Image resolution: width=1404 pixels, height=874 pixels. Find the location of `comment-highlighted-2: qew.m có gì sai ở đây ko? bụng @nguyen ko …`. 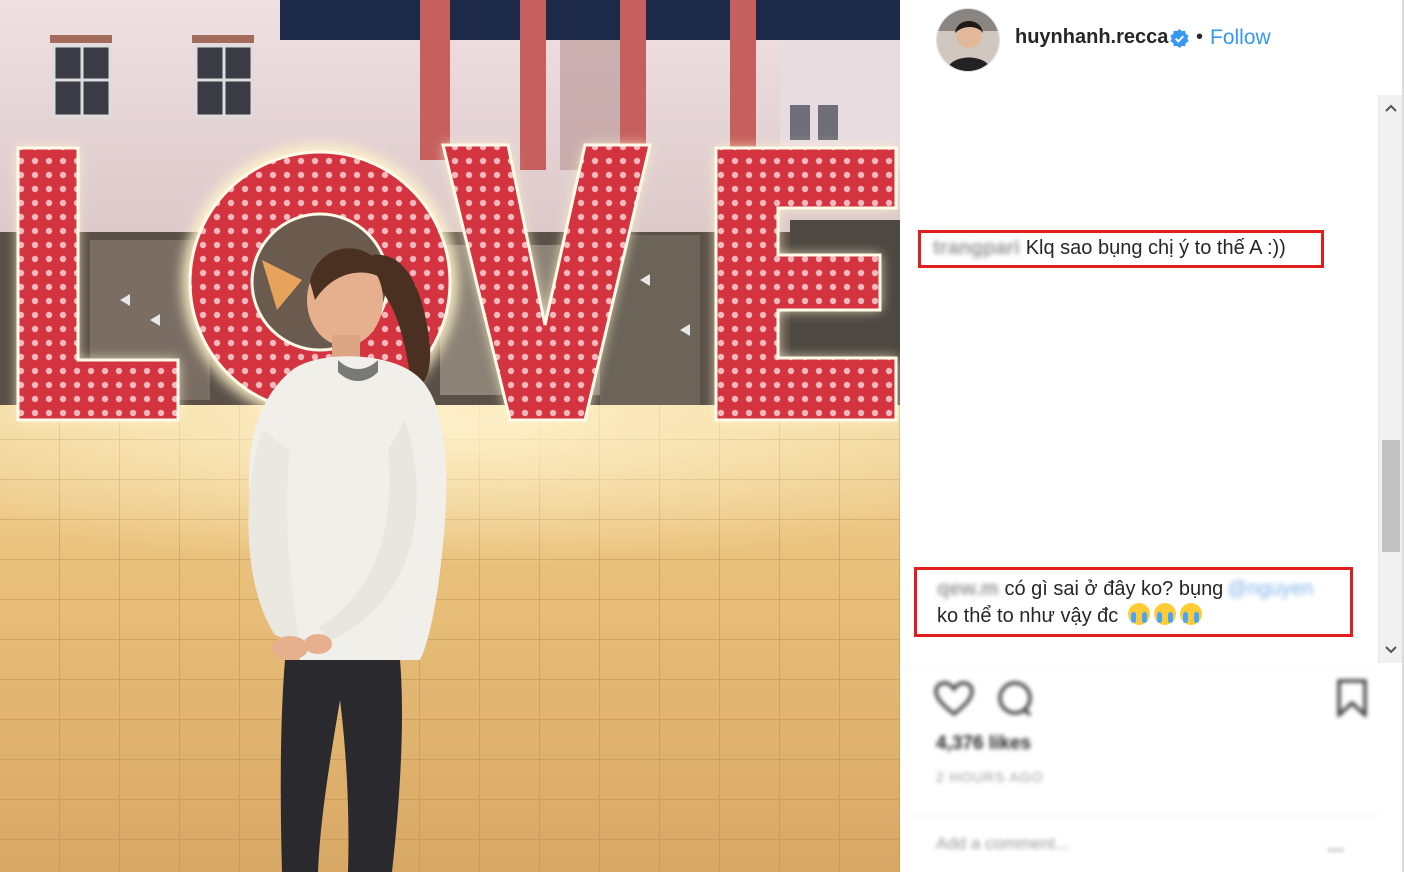

comment-highlighted-2: qew.m có gì sai ở đây ko? bụng @nguyen ko … is located at coordinates (1133, 602).